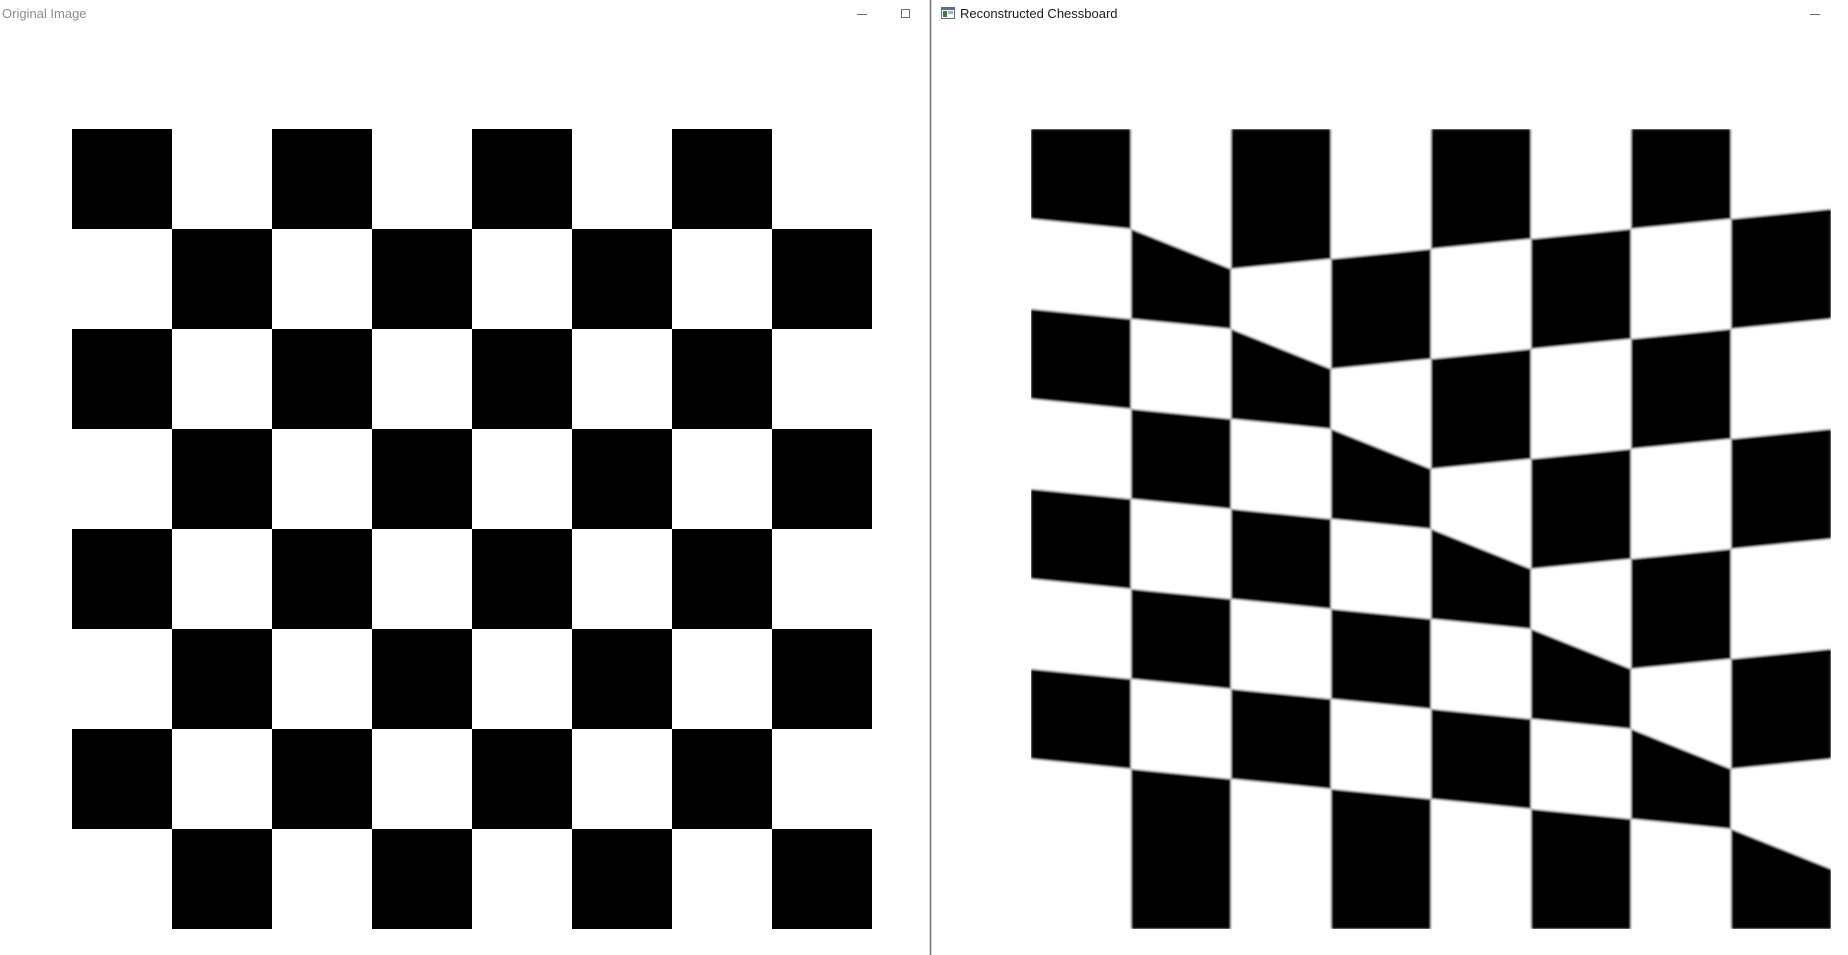 The width and height of the screenshot is (1848, 955). What do you see at coordinates (1039, 13) in the screenshot?
I see `window-title: Reconstructed Chessboard` at bounding box center [1039, 13].